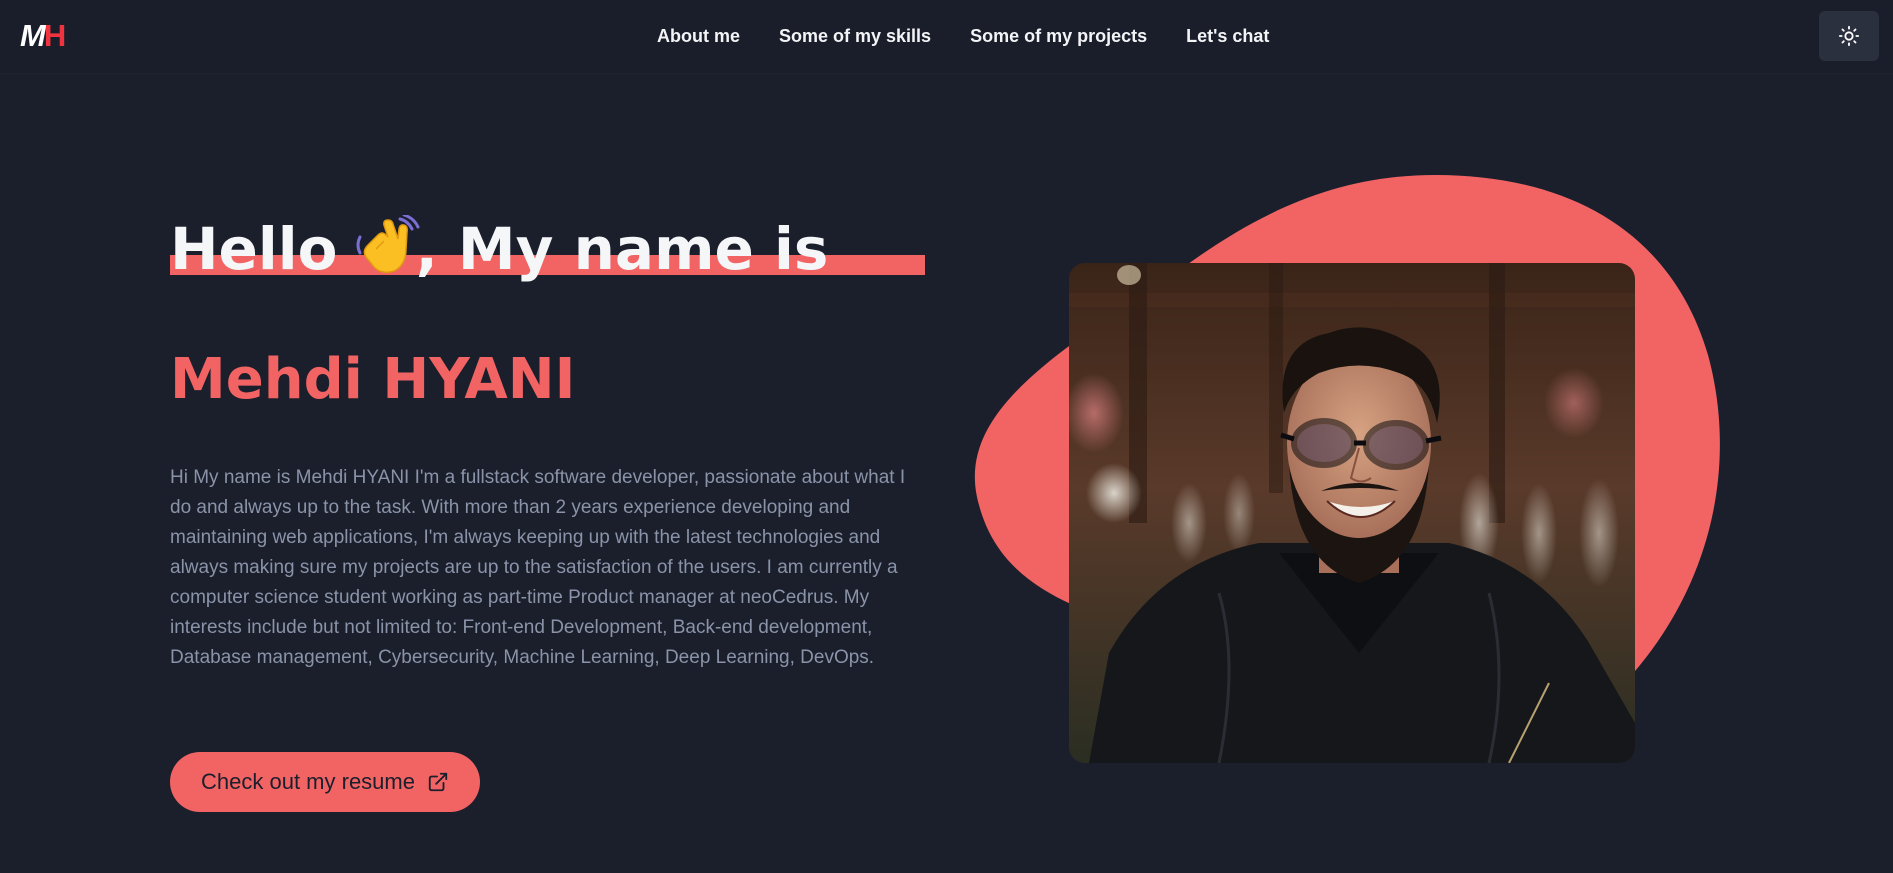 This screenshot has height=873, width=1893. Describe the element at coordinates (438, 782) in the screenshot. I see `external-link-icon` at that location.